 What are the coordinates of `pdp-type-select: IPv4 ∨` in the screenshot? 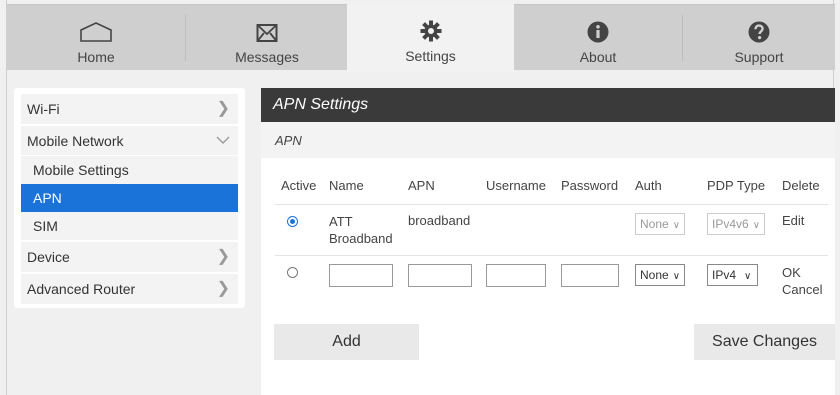 It's located at (733, 274).